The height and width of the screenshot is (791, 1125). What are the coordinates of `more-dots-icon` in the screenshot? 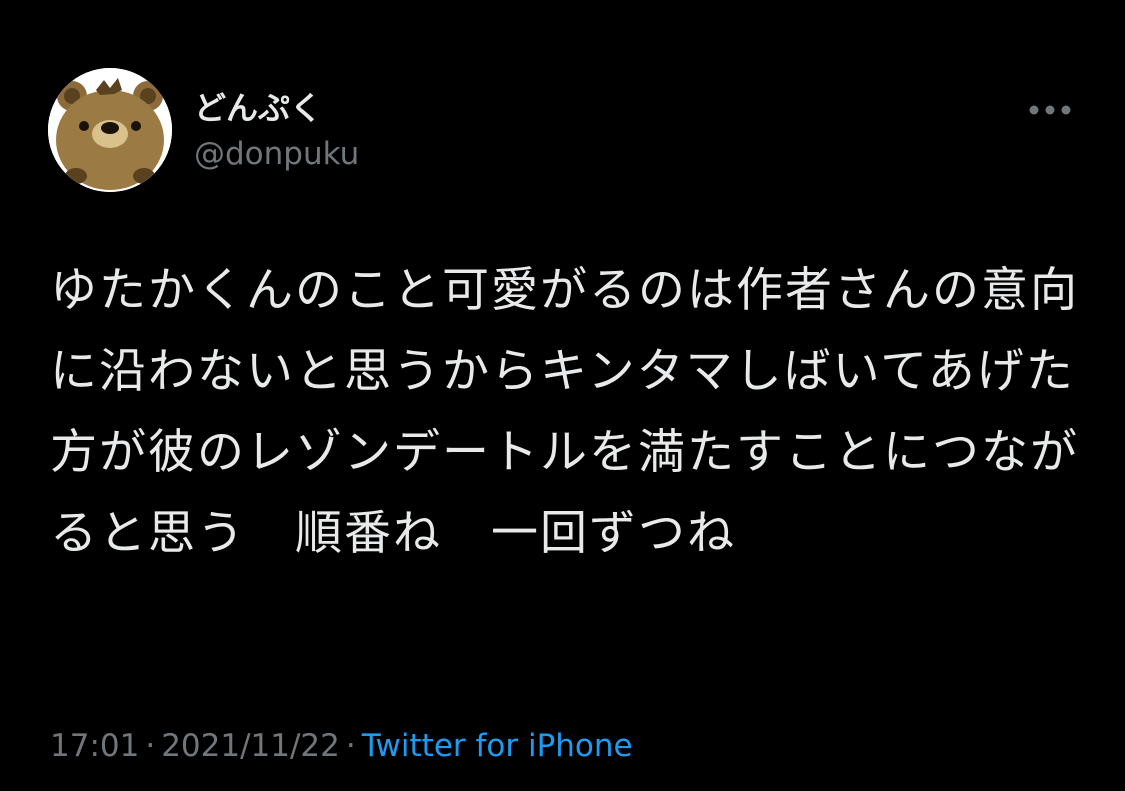 It's located at (1050, 110).